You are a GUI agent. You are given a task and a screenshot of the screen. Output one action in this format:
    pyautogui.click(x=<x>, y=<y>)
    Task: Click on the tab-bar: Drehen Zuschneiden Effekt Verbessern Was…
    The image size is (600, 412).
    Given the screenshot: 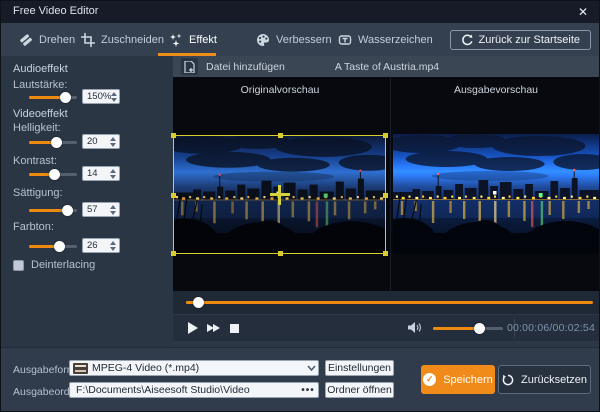 What is the action you would take?
    pyautogui.click(x=300, y=39)
    